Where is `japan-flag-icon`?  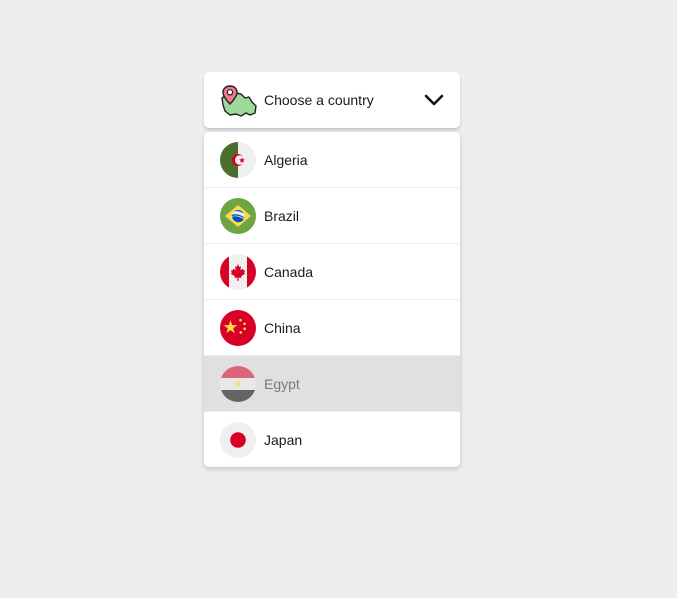 japan-flag-icon is located at coordinates (238, 440).